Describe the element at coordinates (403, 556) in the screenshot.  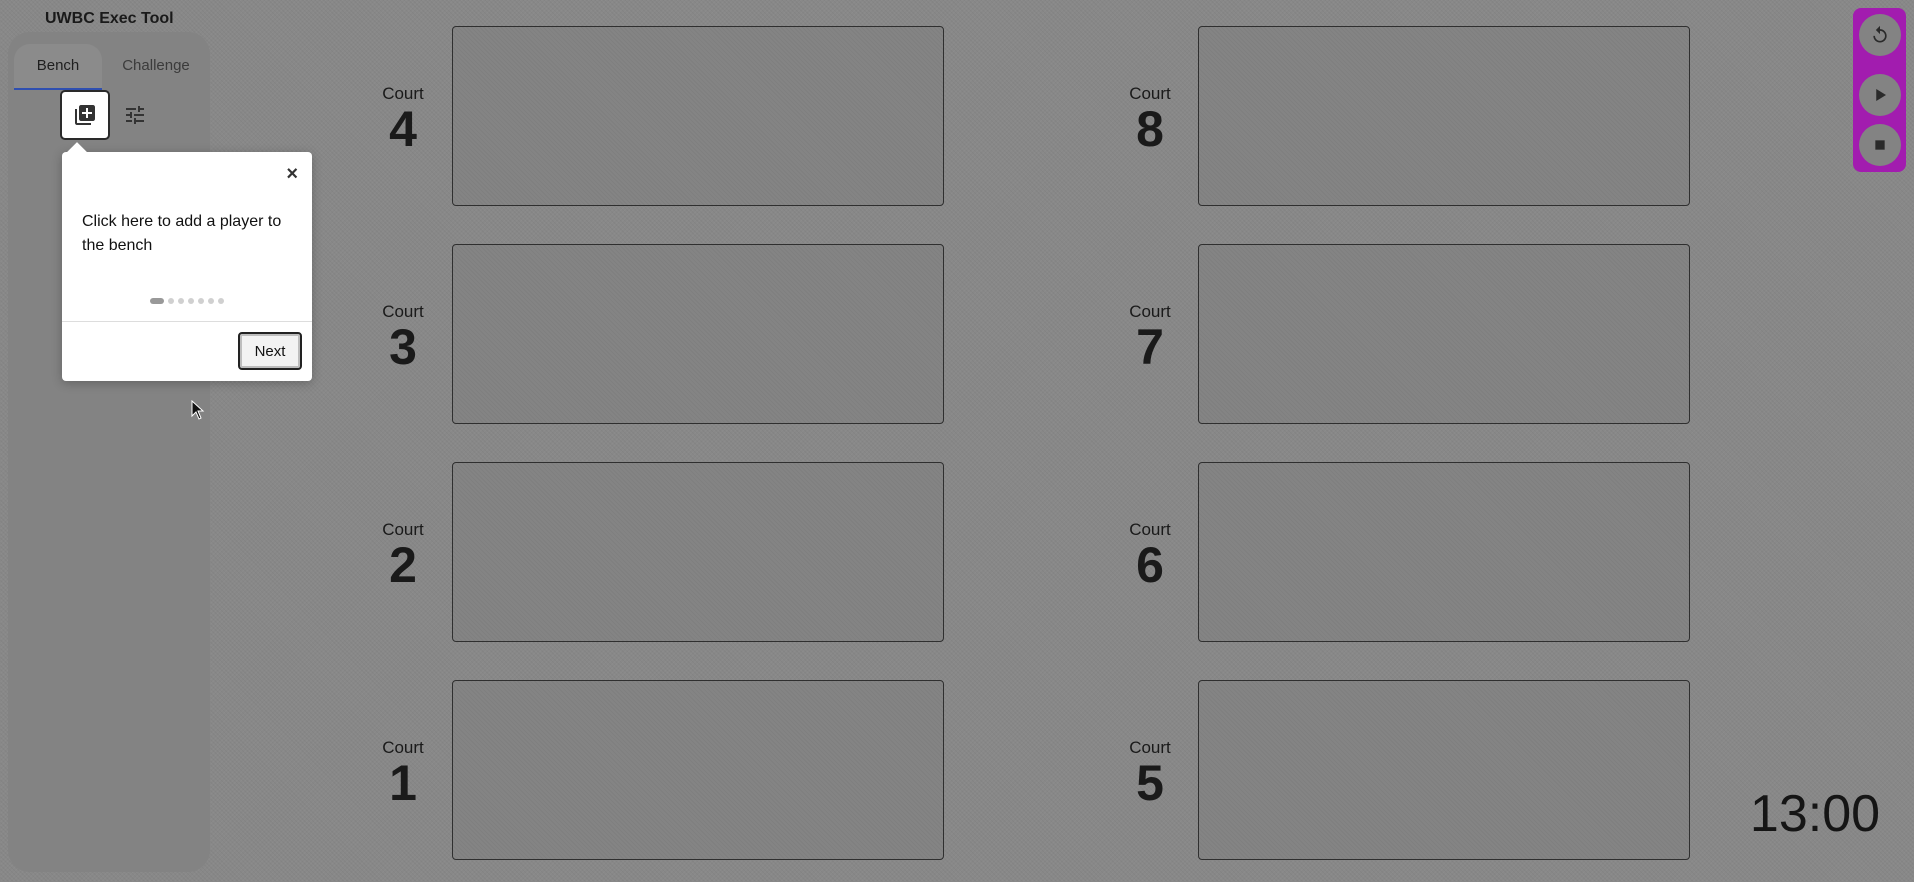
I see `court-2-label: Court 2` at that location.